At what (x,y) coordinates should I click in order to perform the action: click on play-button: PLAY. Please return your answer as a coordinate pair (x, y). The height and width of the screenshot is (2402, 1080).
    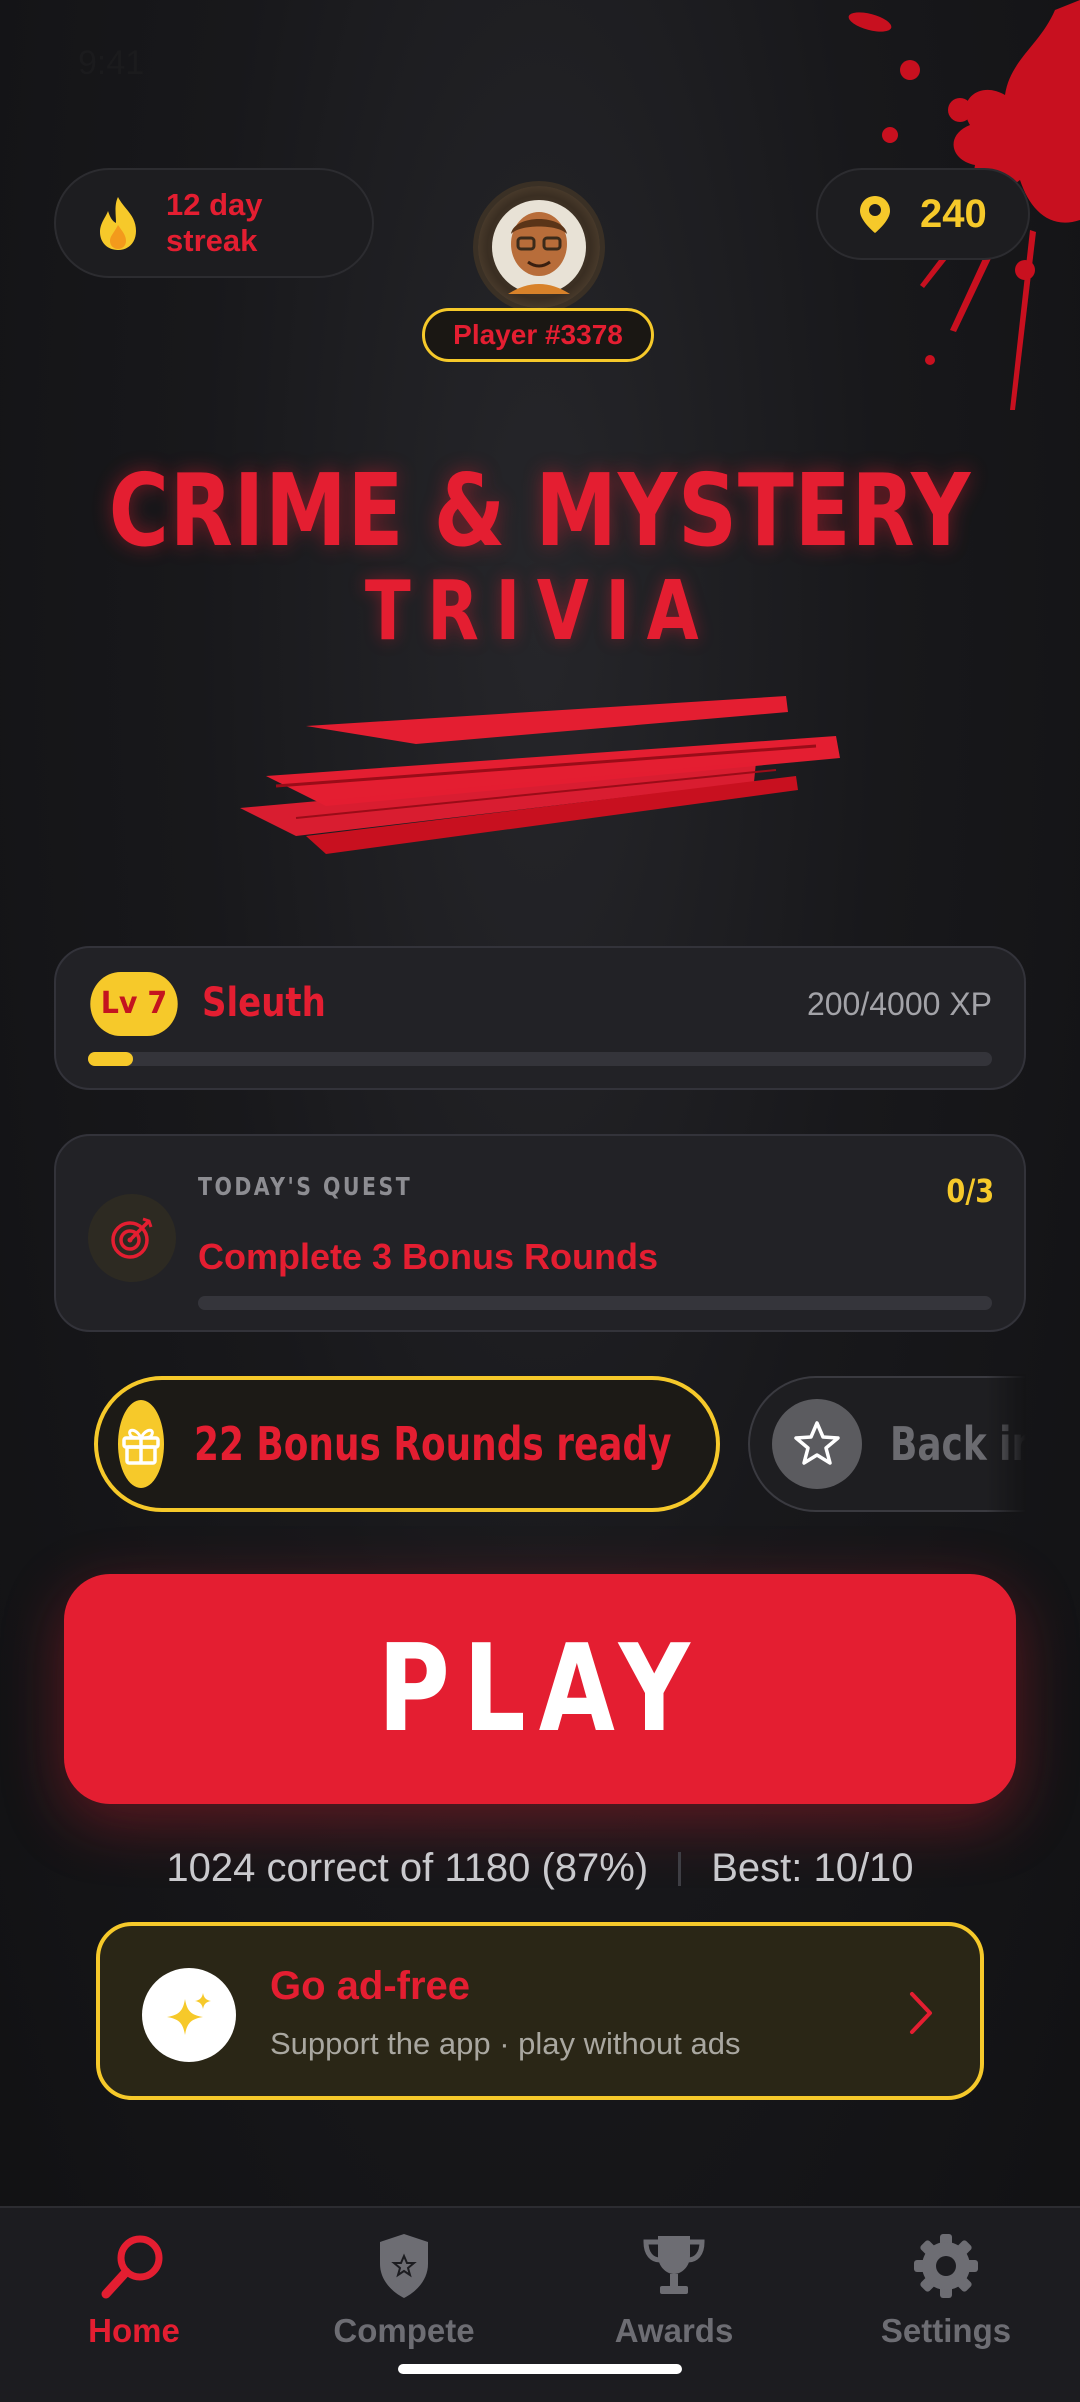
    Looking at the image, I should click on (540, 1689).